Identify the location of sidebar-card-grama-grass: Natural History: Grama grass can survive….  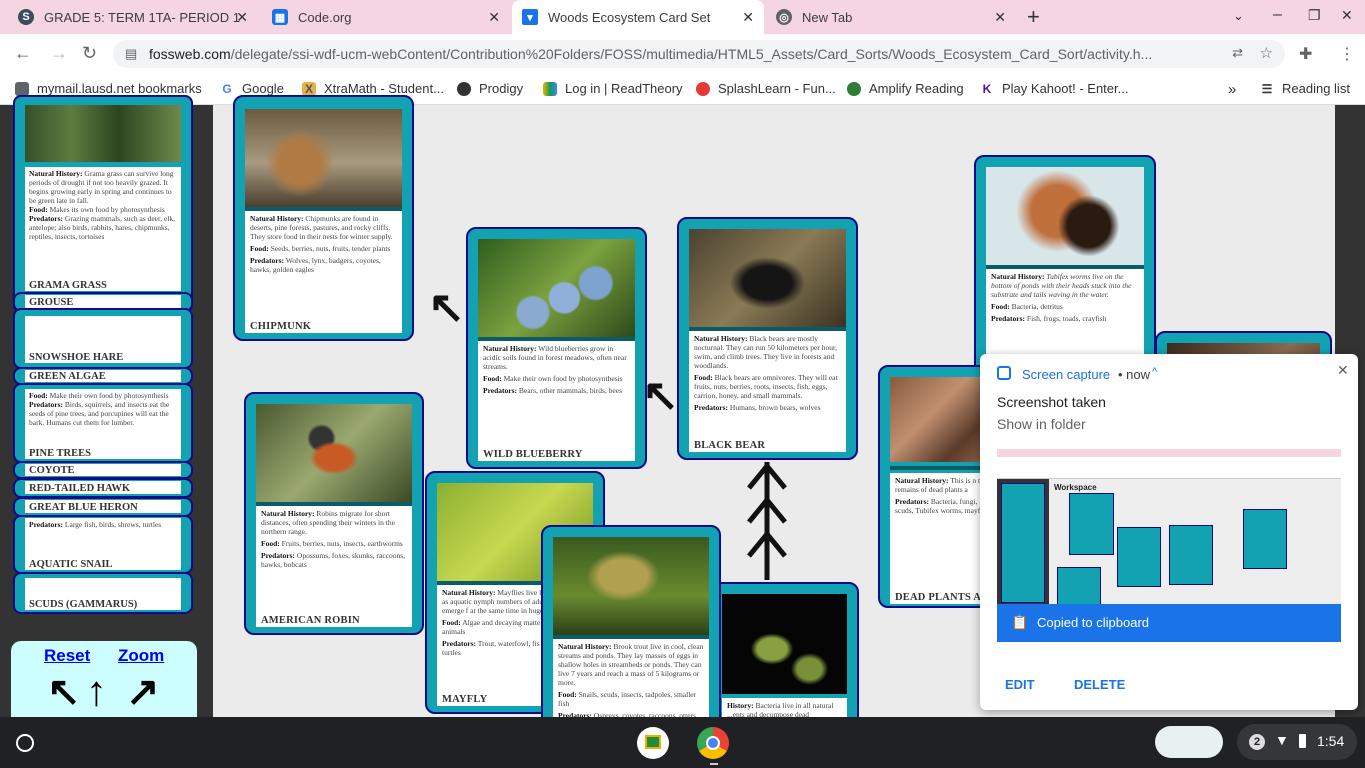
(103, 204).